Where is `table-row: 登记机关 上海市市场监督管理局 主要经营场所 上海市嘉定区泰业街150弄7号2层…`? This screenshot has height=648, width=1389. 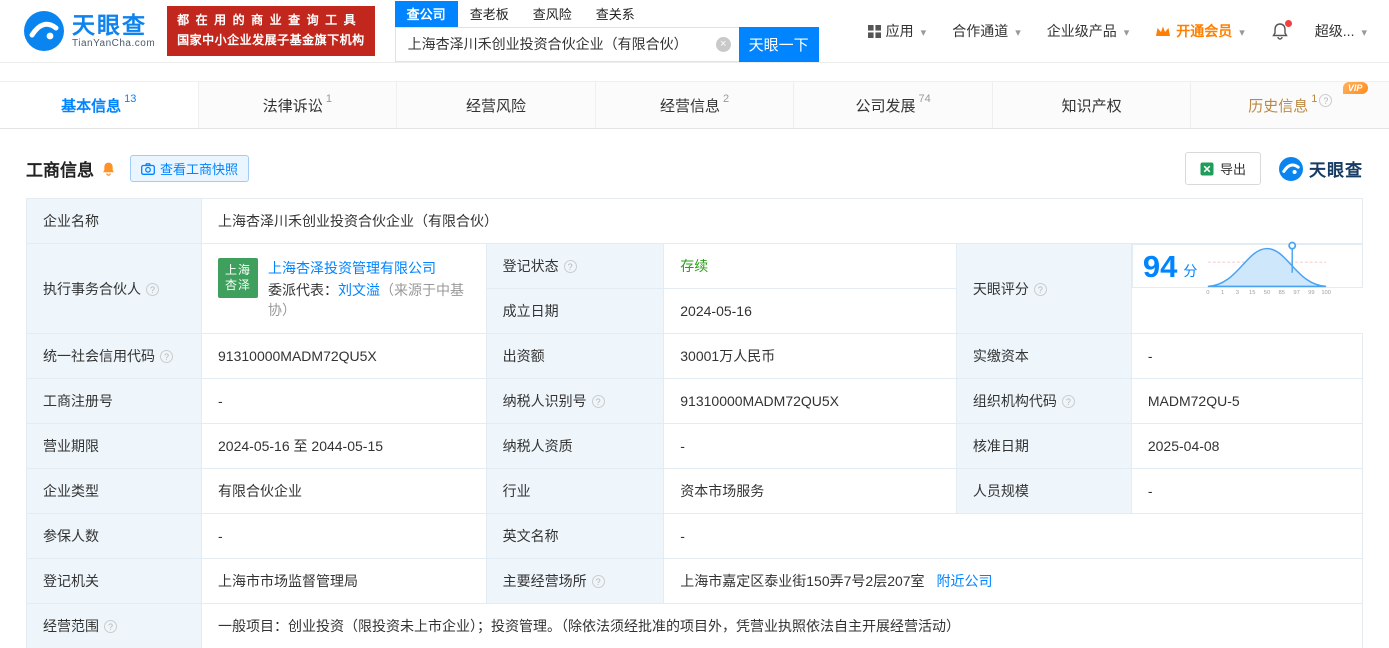 table-row: 登记机关 上海市市场监督管理局 主要经营场所 上海市嘉定区泰业街150弄7号2层… is located at coordinates (694, 581).